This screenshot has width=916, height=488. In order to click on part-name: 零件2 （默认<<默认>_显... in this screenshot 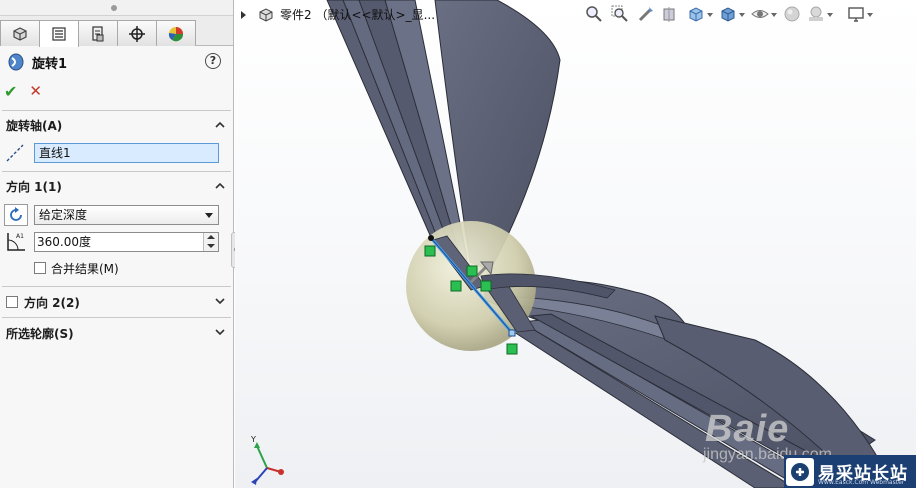, I will do `click(358, 15)`.